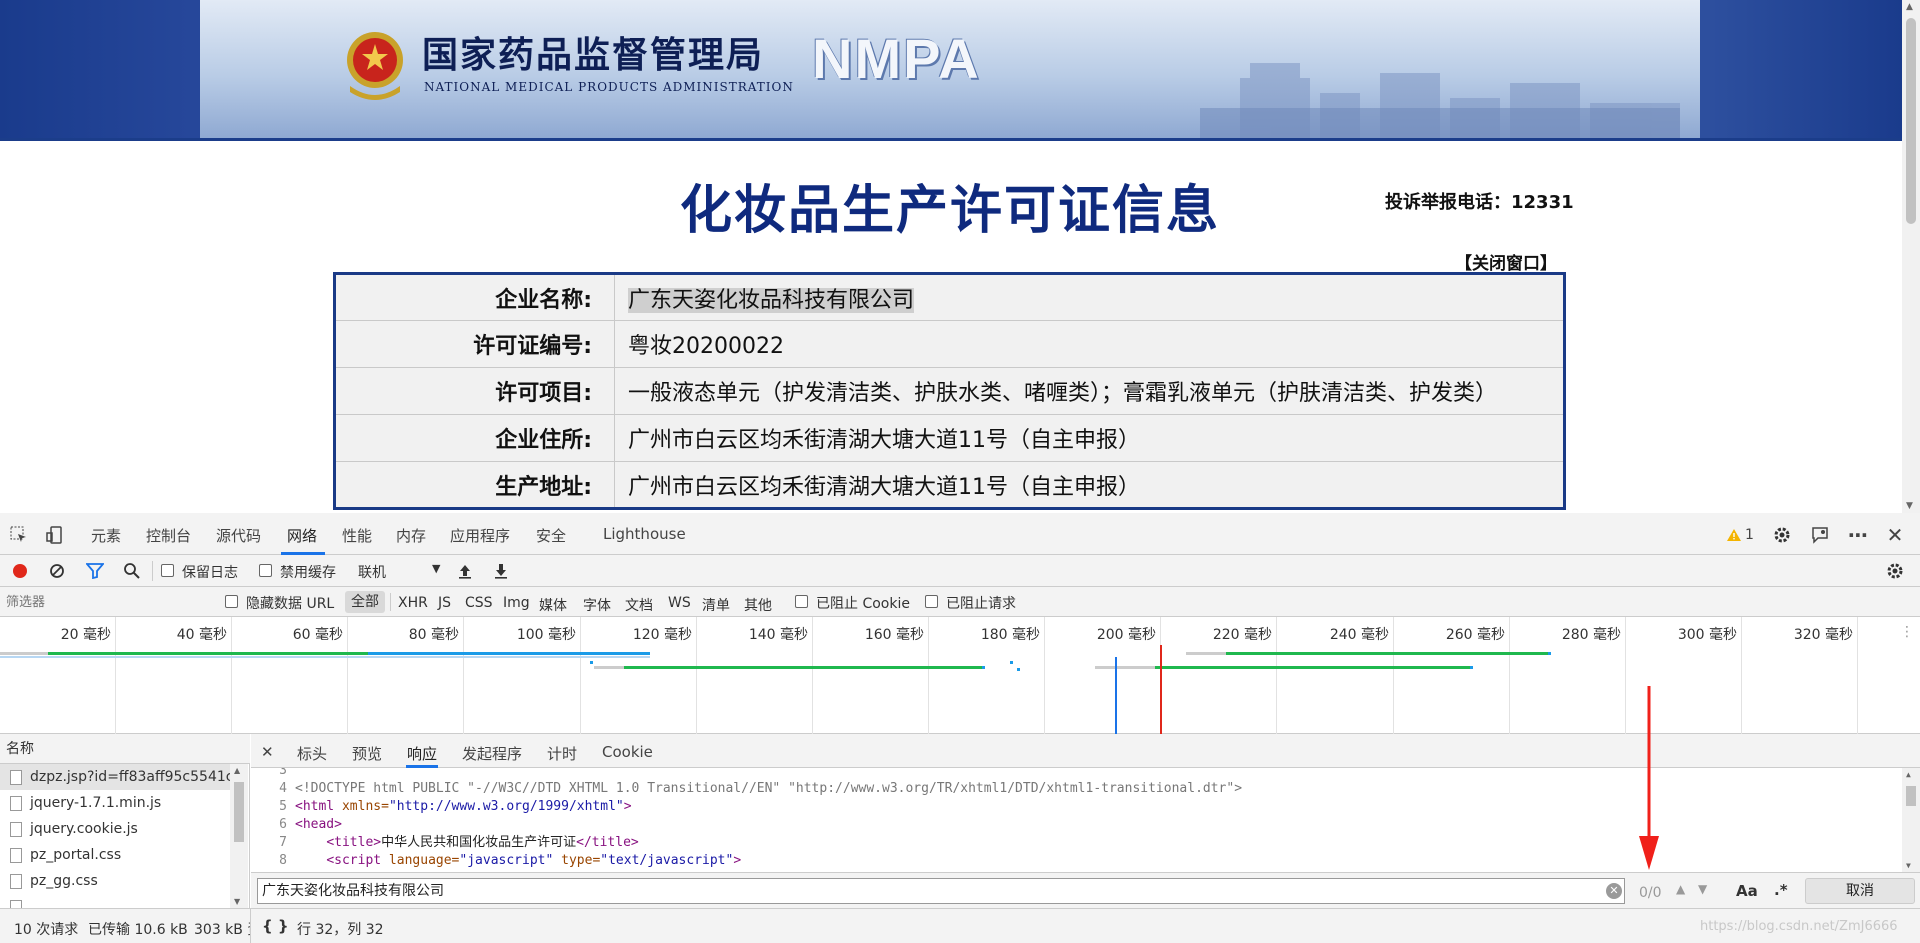 The image size is (1920, 943). Describe the element at coordinates (480, 535) in the screenshot. I see `tab-application: 应用程序` at that location.